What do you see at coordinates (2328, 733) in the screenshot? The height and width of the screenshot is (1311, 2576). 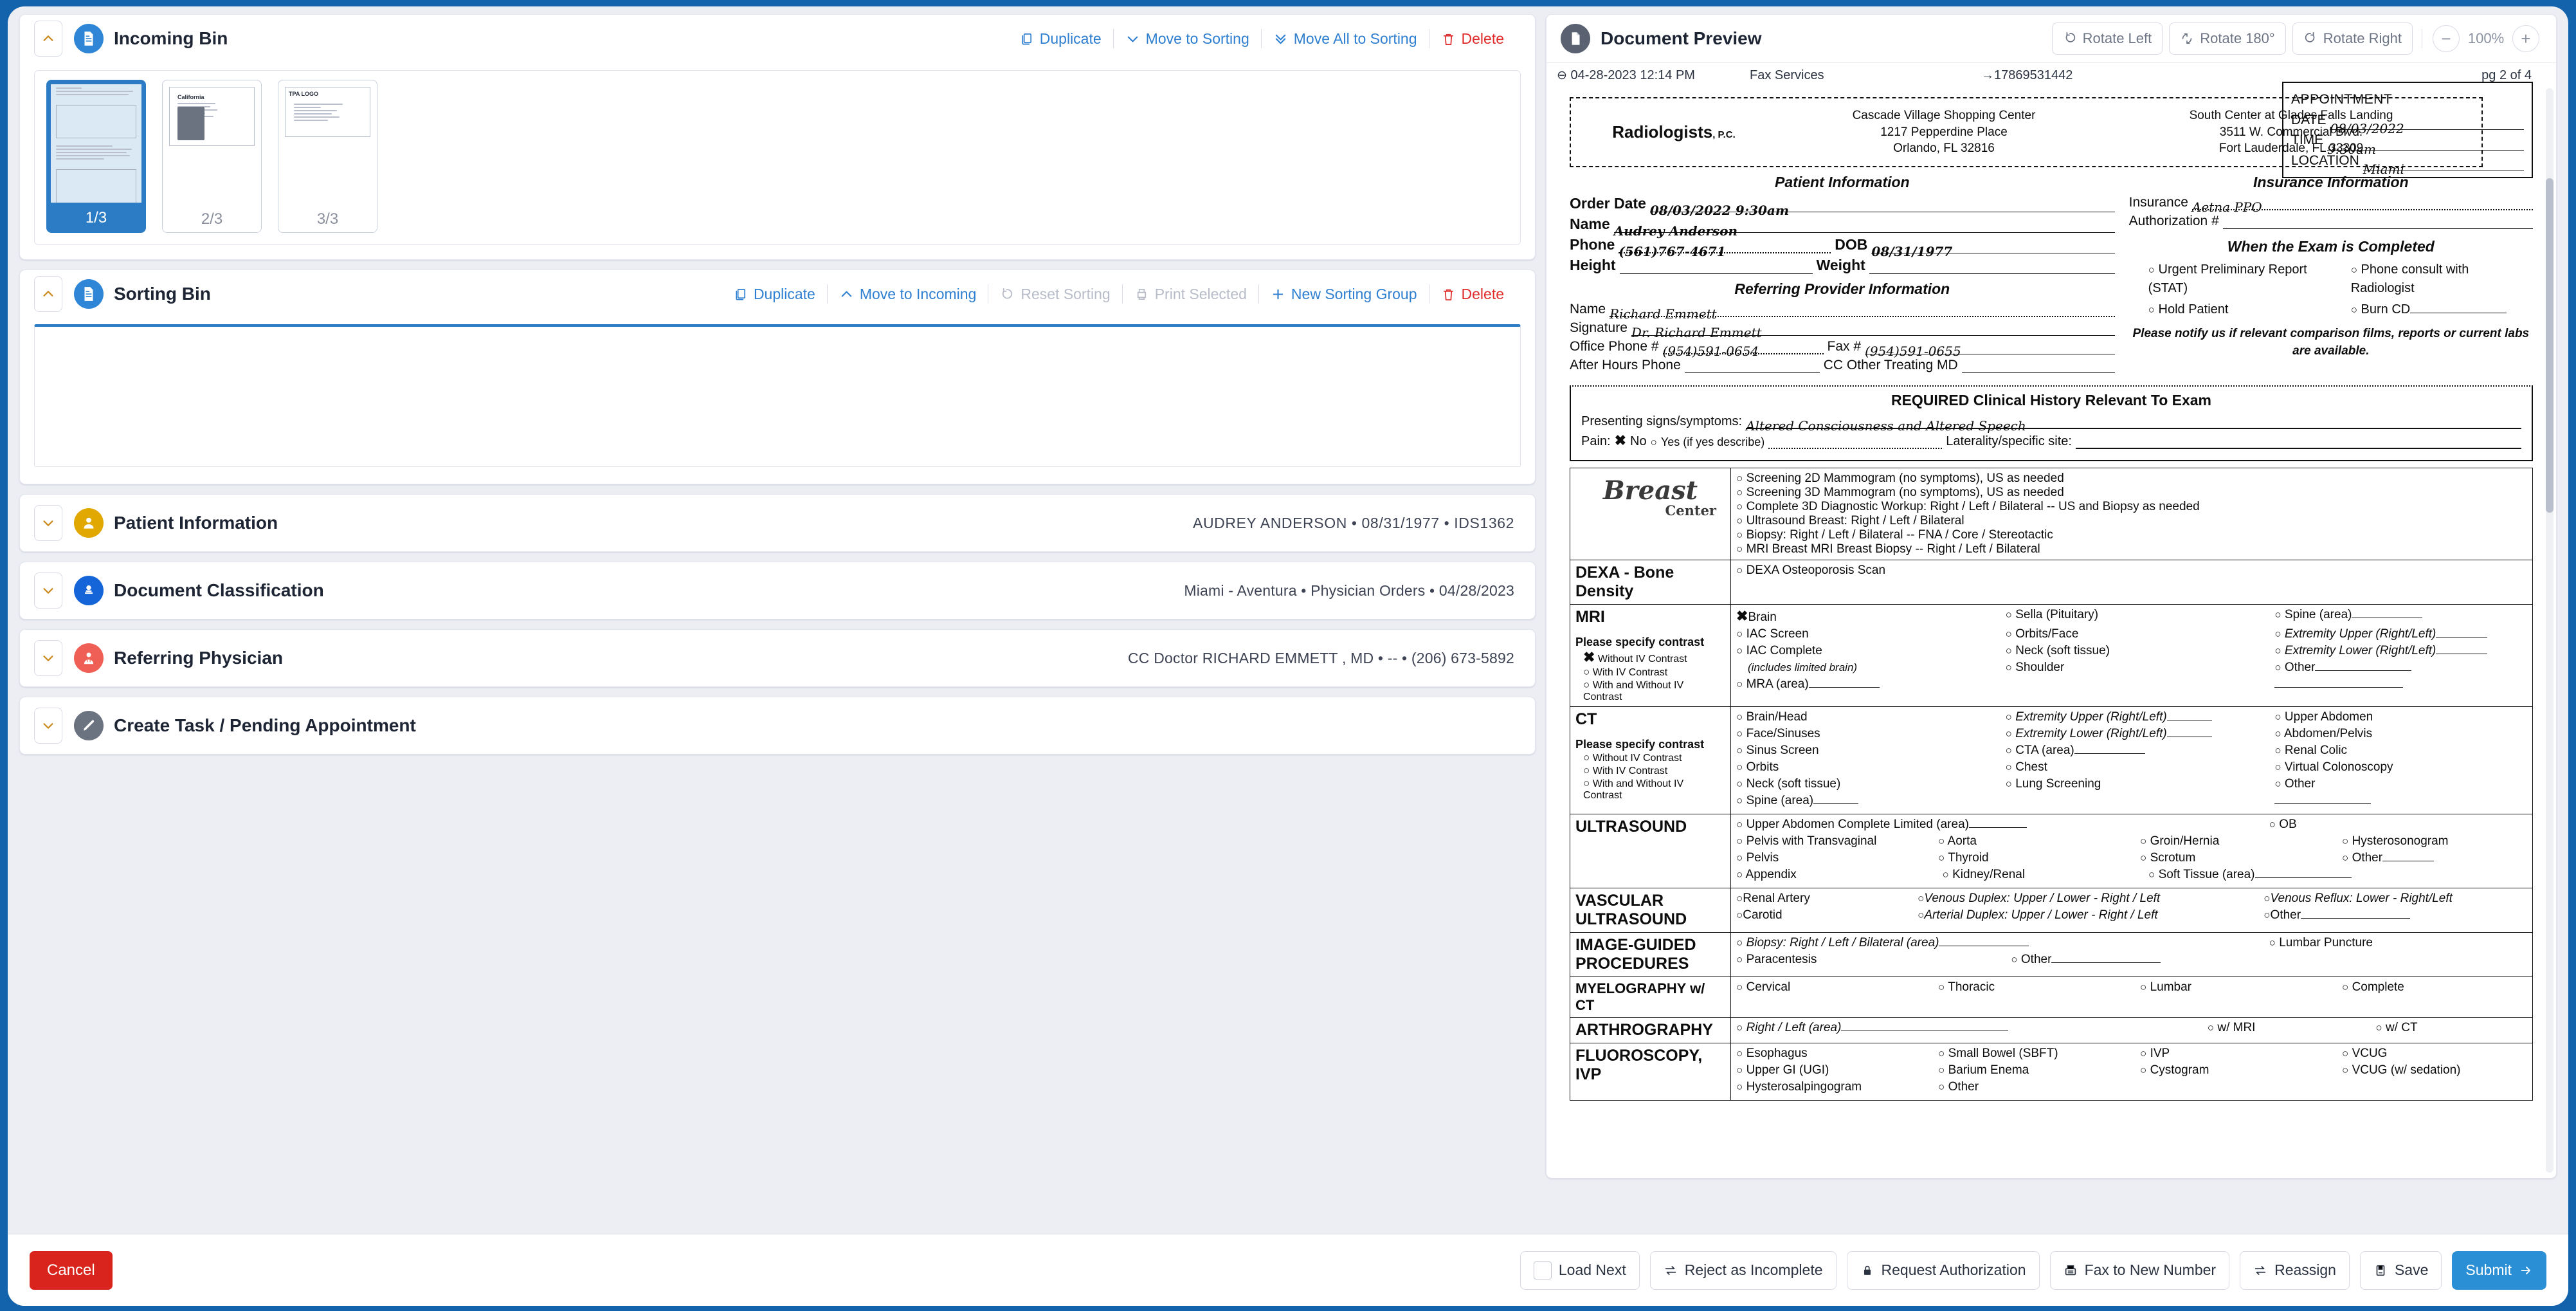 I see `ct-opt-abdomen-pelvis: Abdomen/Pelvis` at bounding box center [2328, 733].